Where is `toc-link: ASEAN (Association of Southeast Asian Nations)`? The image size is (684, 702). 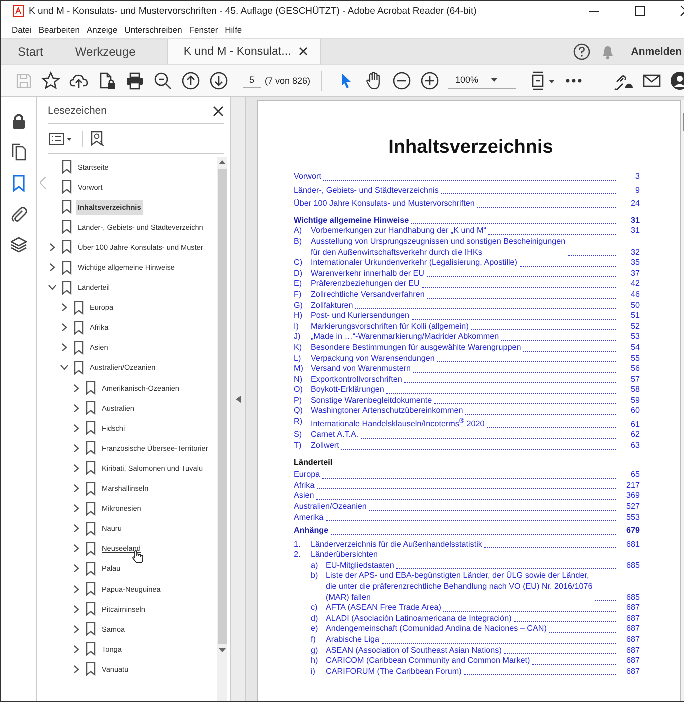 toc-link: ASEAN (Association of Southeast Asian Nations) is located at coordinates (414, 651).